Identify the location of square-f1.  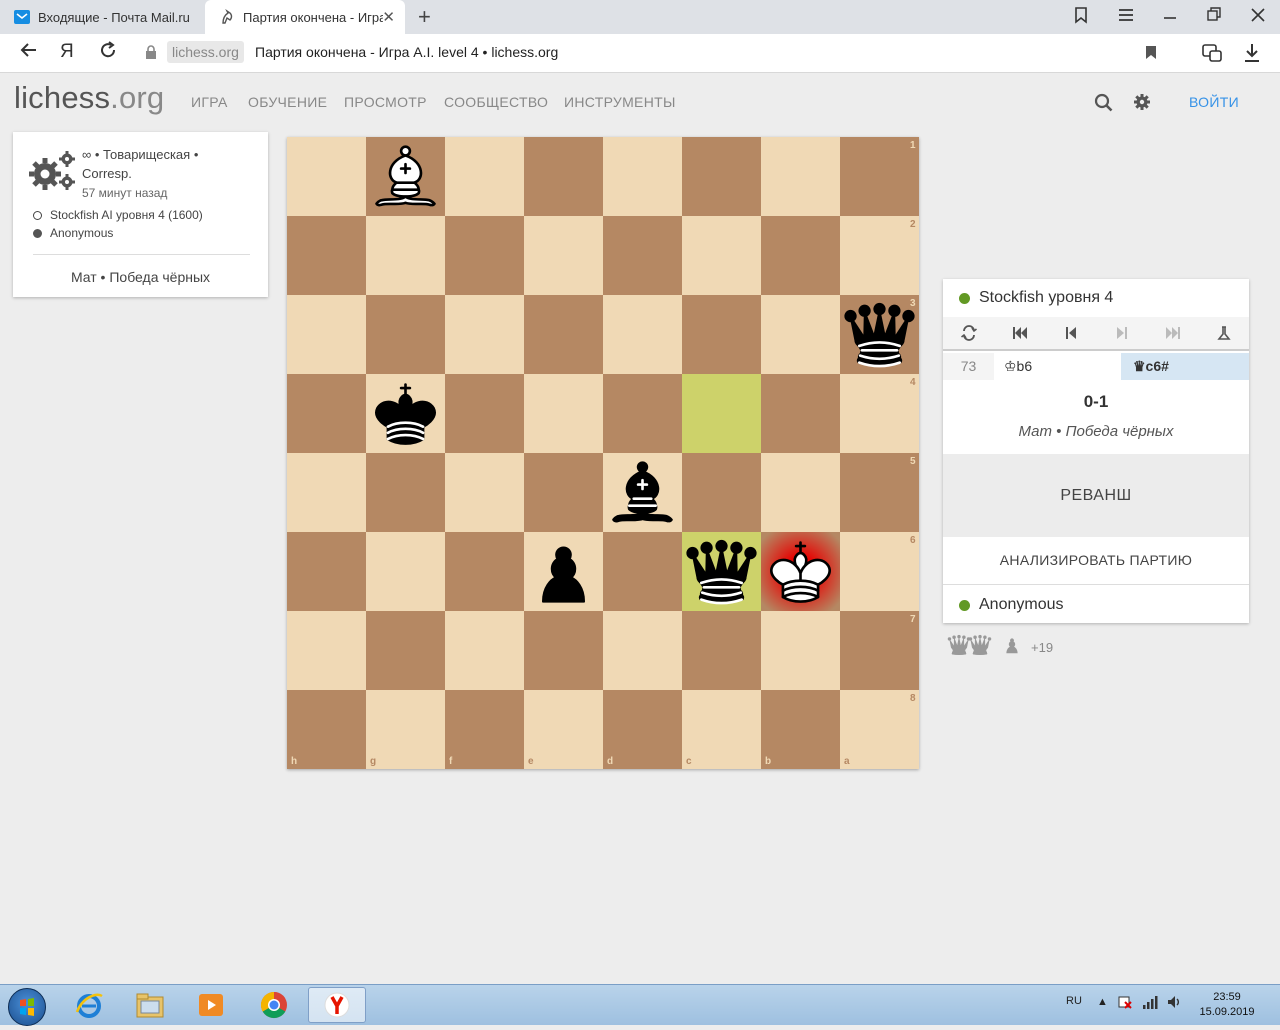
(484, 176).